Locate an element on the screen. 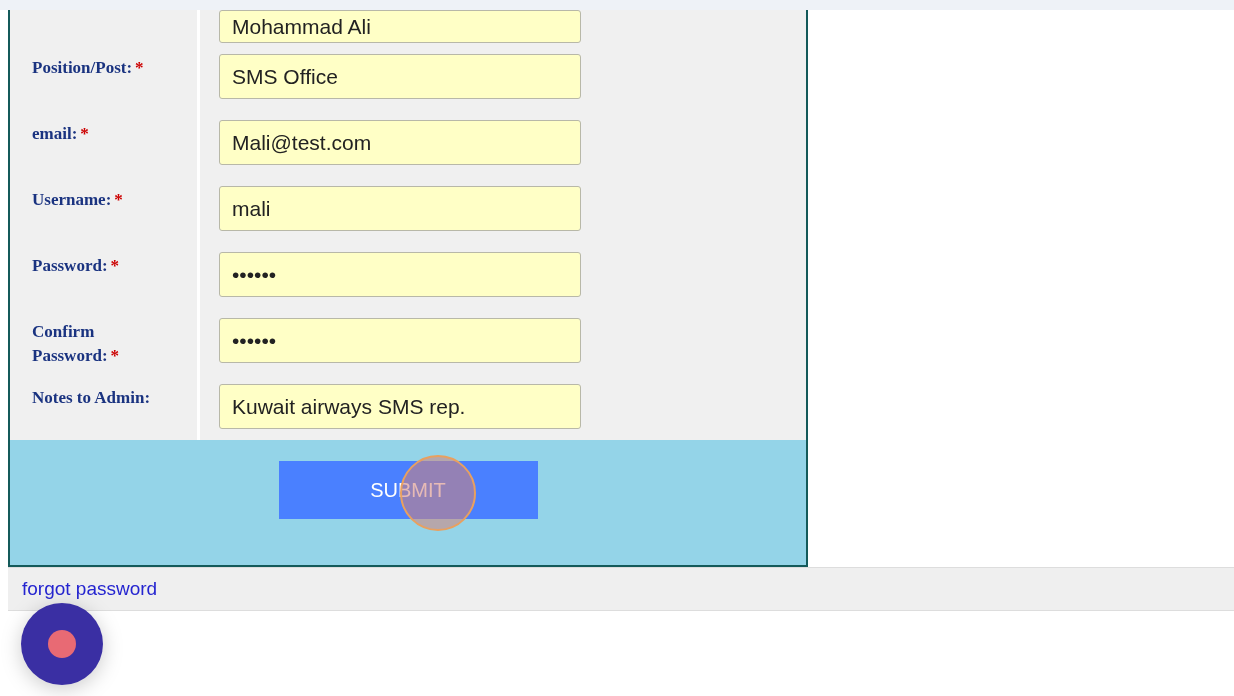 The height and width of the screenshot is (696, 1234). field-label: Confirm Password: * is located at coordinates (76, 344).